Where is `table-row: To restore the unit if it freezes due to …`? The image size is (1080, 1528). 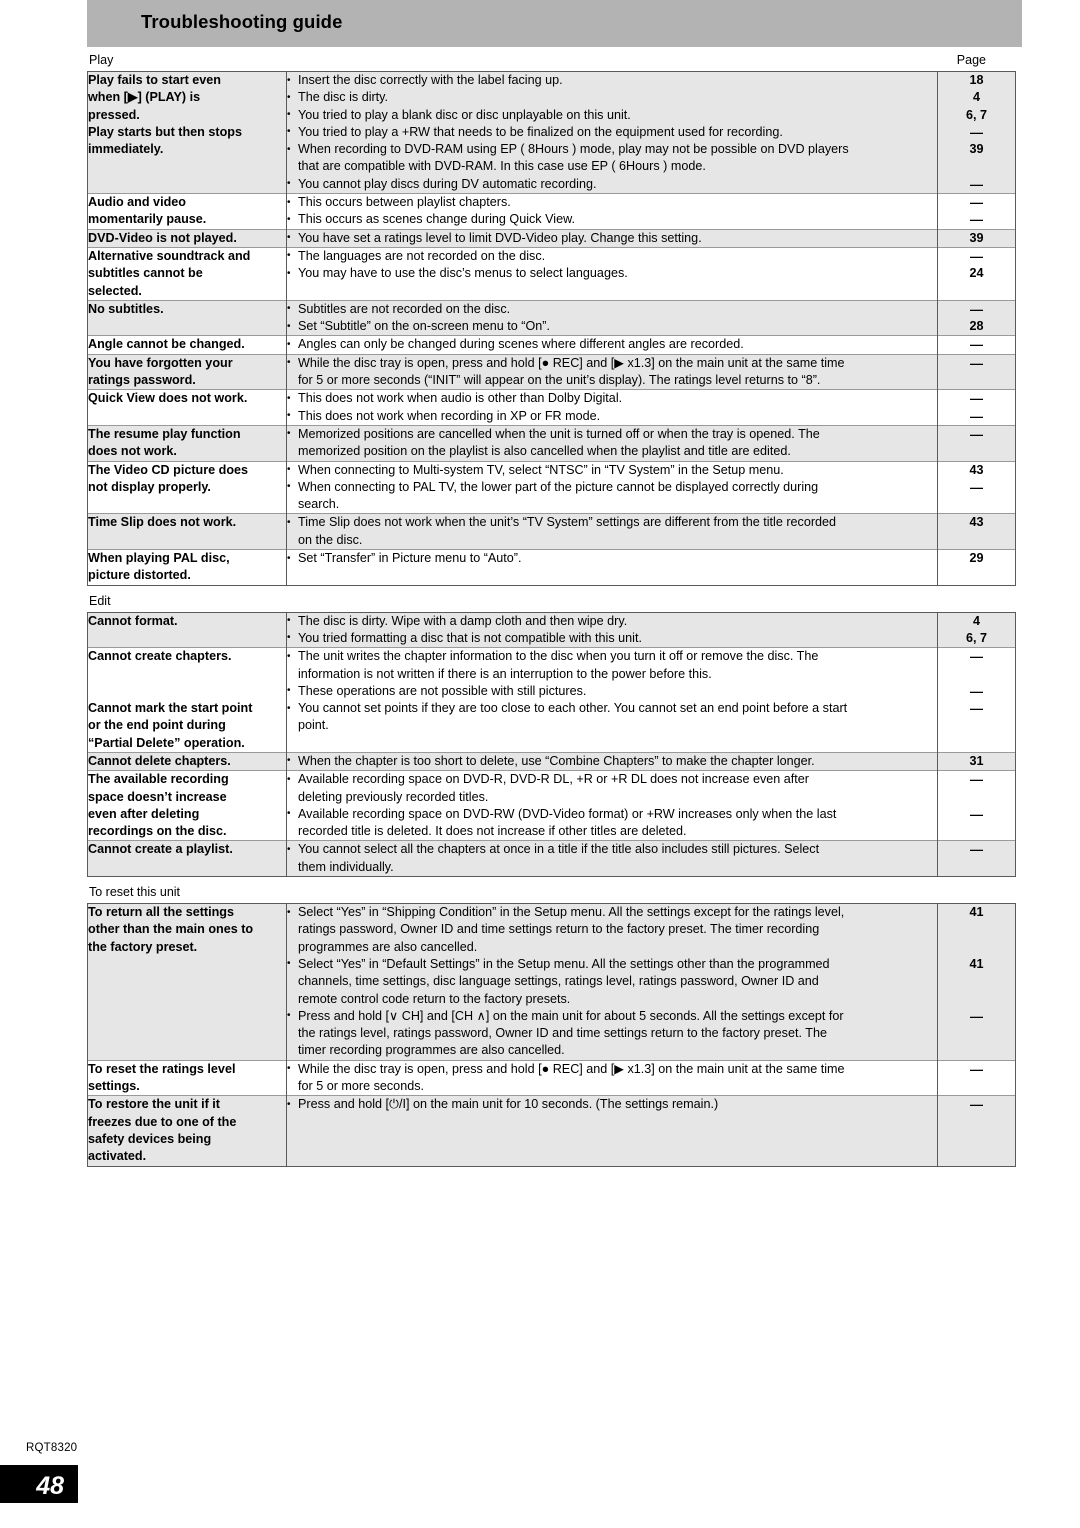 table-row: To restore the unit if it freezes due to … is located at coordinates (551, 1131).